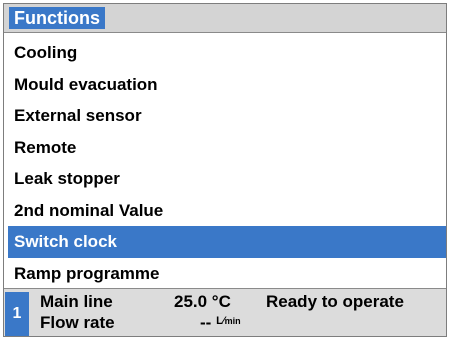 This screenshot has width=450, height=340. What do you see at coordinates (17, 314) in the screenshot?
I see `unit-index-badge: 1` at bounding box center [17, 314].